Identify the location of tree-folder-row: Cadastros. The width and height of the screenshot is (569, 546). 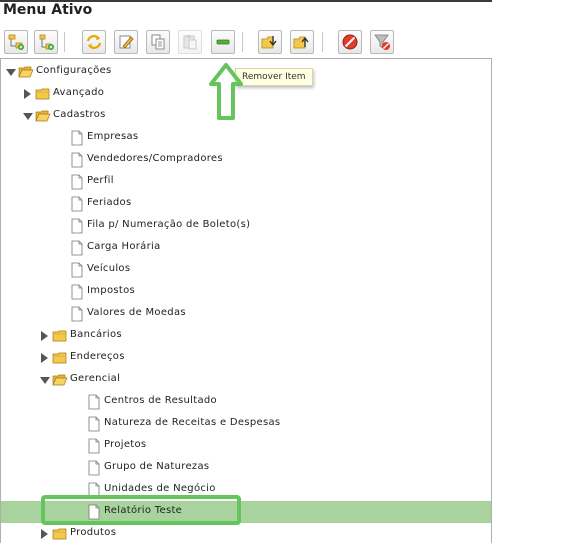
(246, 116).